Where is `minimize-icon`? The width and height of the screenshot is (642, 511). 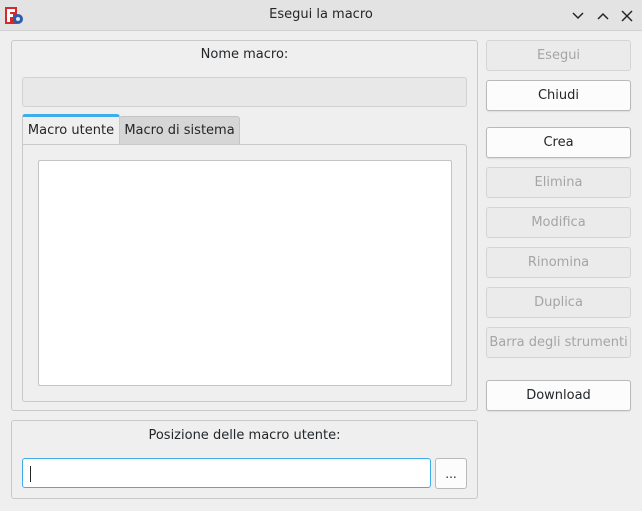 minimize-icon is located at coordinates (578, 16).